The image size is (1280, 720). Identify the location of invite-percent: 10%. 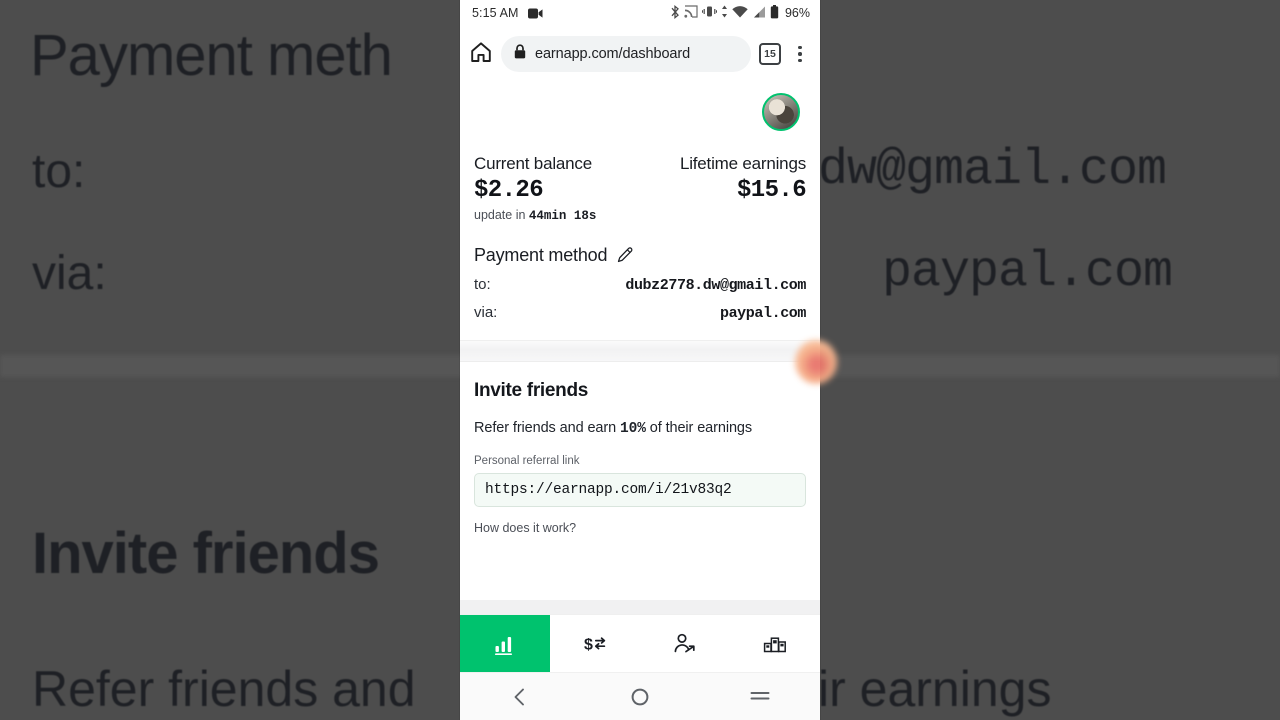
(633, 429).